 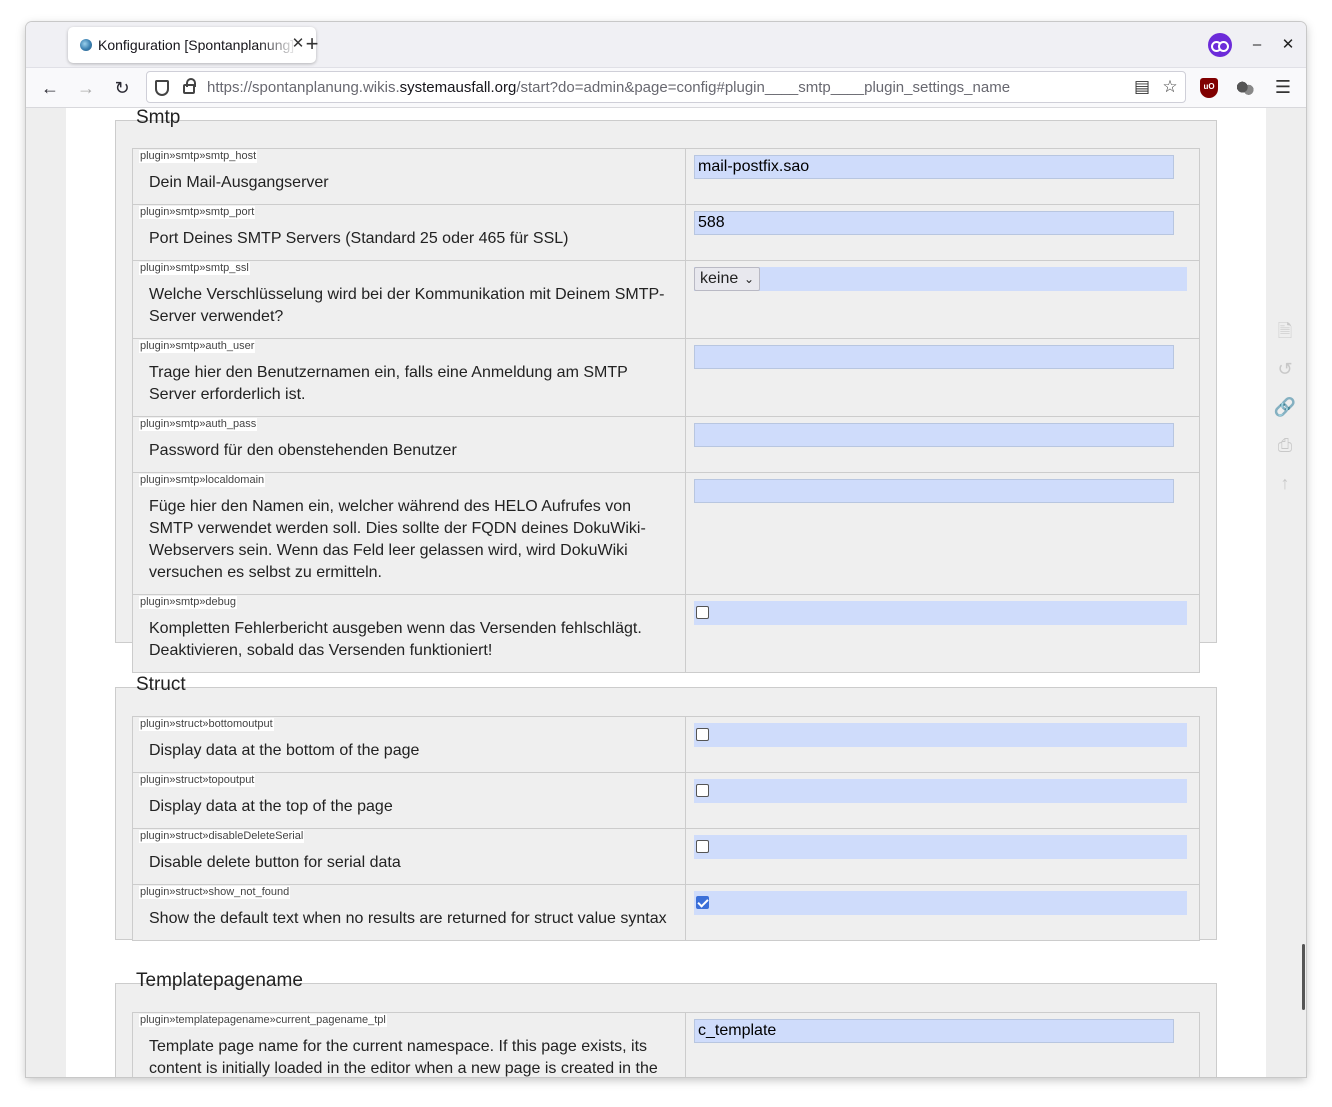 I want to click on bottomoutput-checkbox, so click(x=702, y=734).